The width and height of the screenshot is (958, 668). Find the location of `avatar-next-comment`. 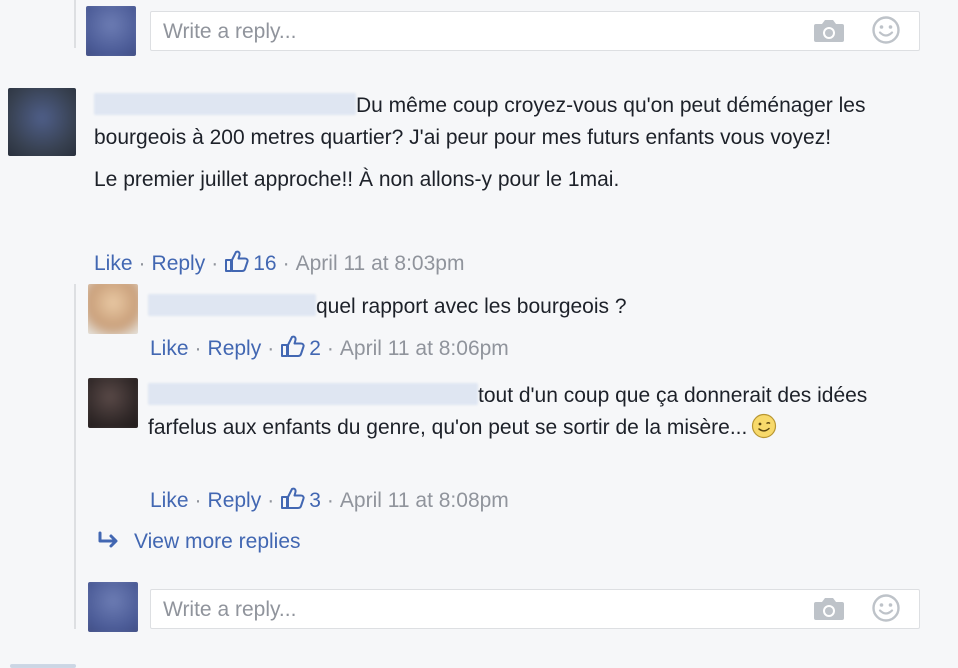

avatar-next-comment is located at coordinates (43, 666).